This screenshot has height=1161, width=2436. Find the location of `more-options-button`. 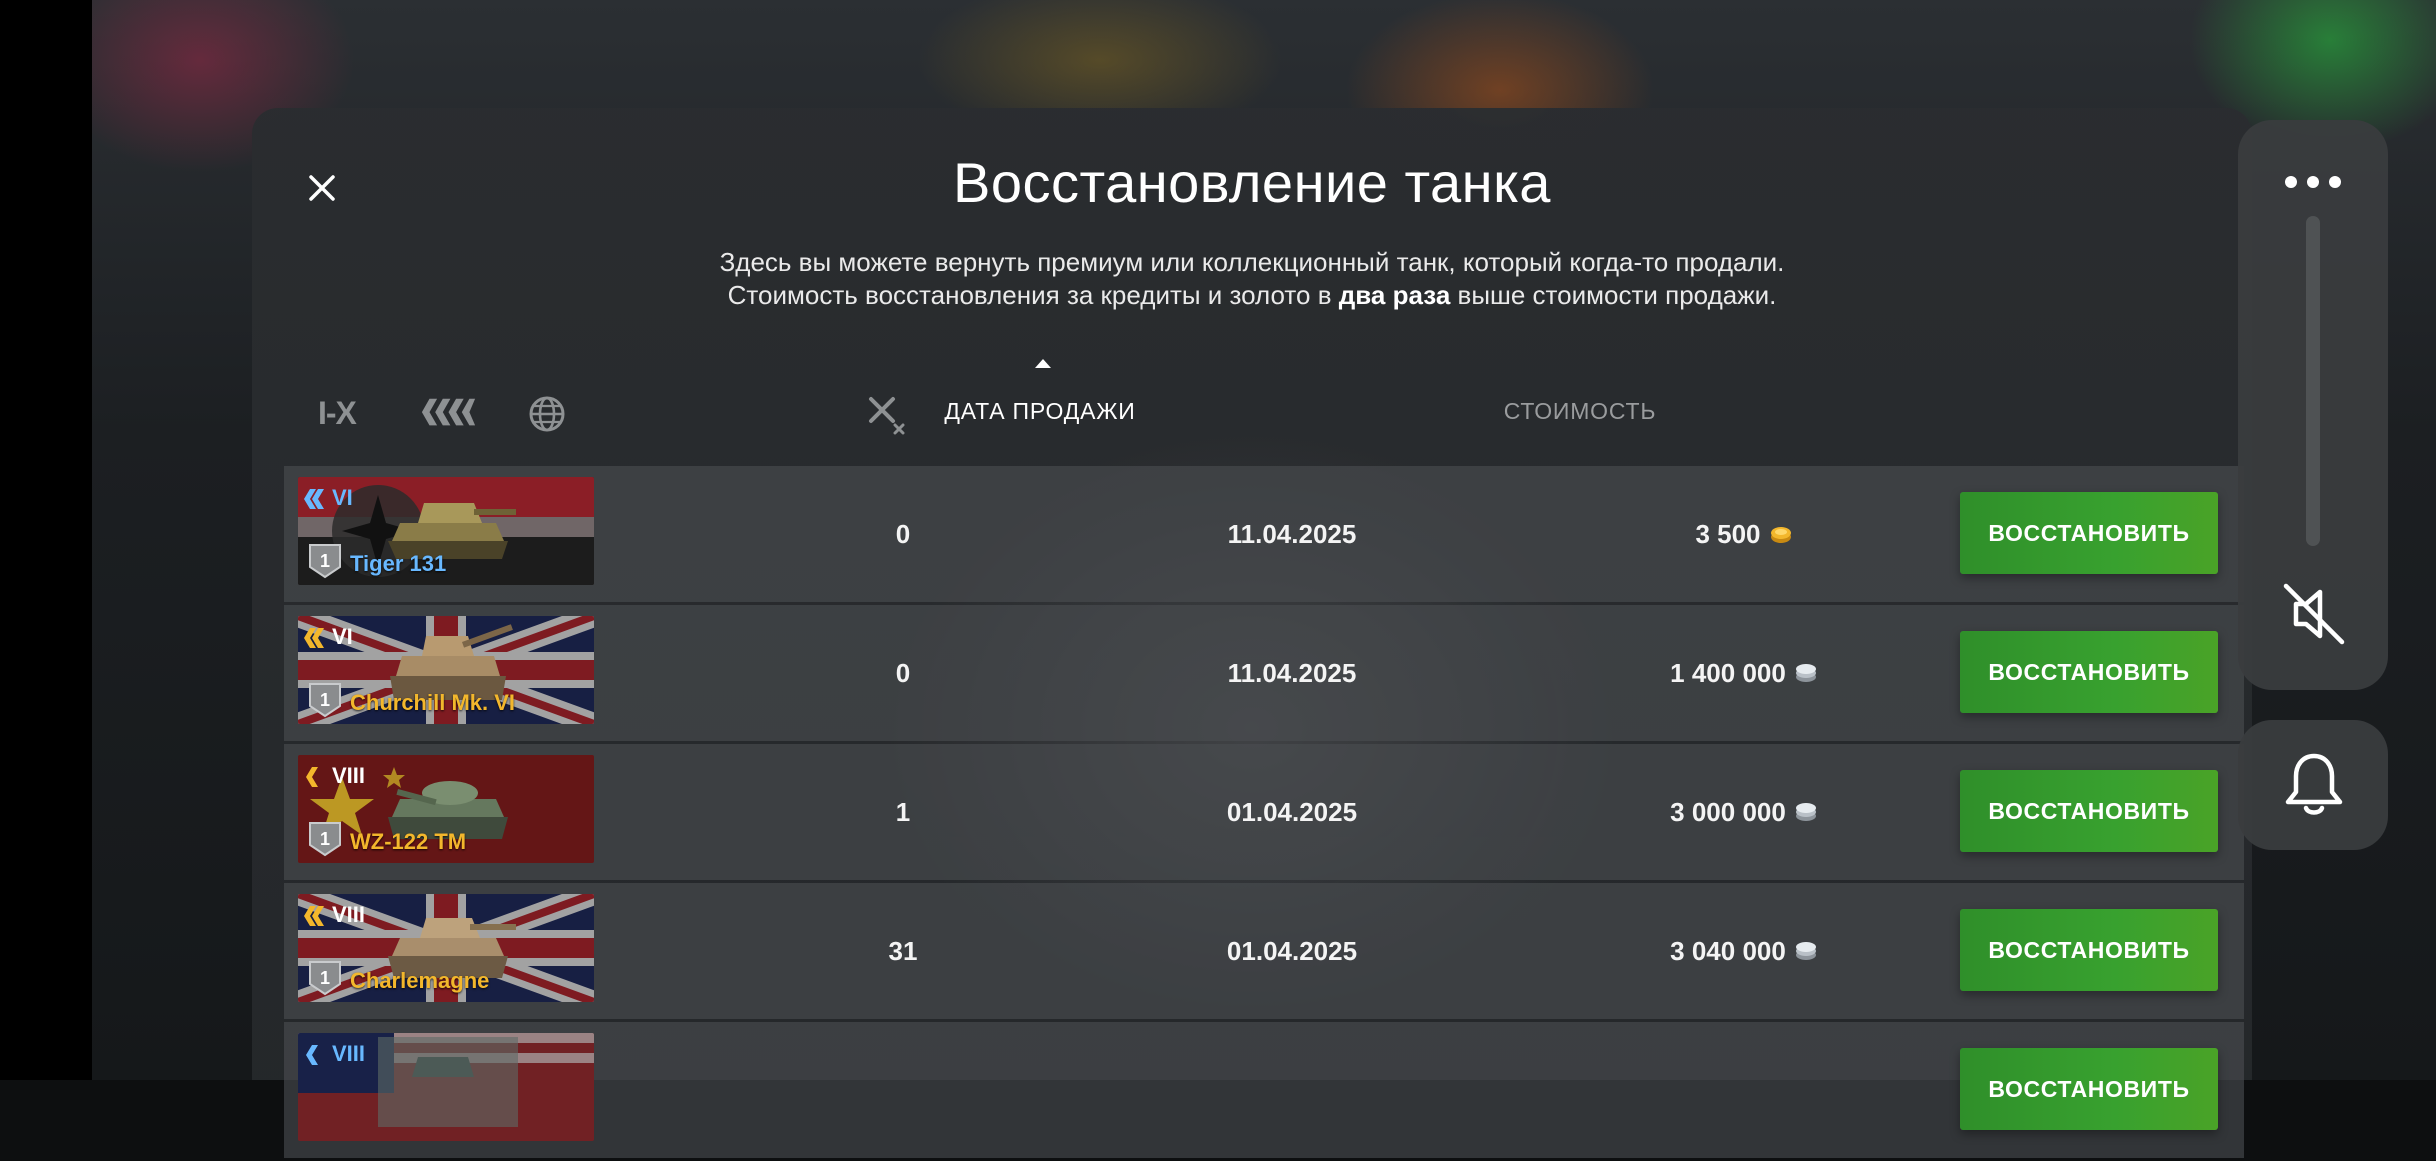

more-options-button is located at coordinates (2313, 182).